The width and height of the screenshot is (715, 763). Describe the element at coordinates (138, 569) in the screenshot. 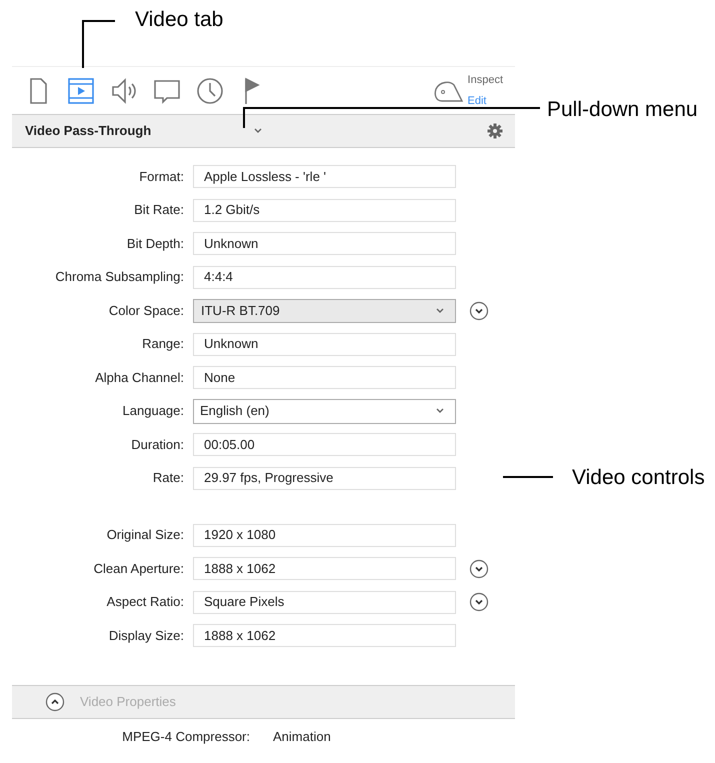

I see `field-label: Clean Aperture:` at that location.